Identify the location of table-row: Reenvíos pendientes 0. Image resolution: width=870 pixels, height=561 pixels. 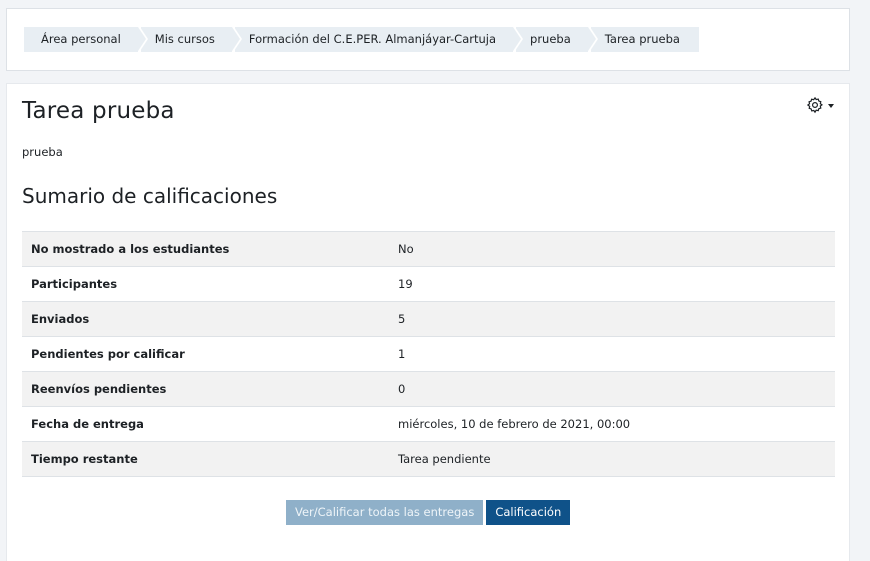
(428, 389).